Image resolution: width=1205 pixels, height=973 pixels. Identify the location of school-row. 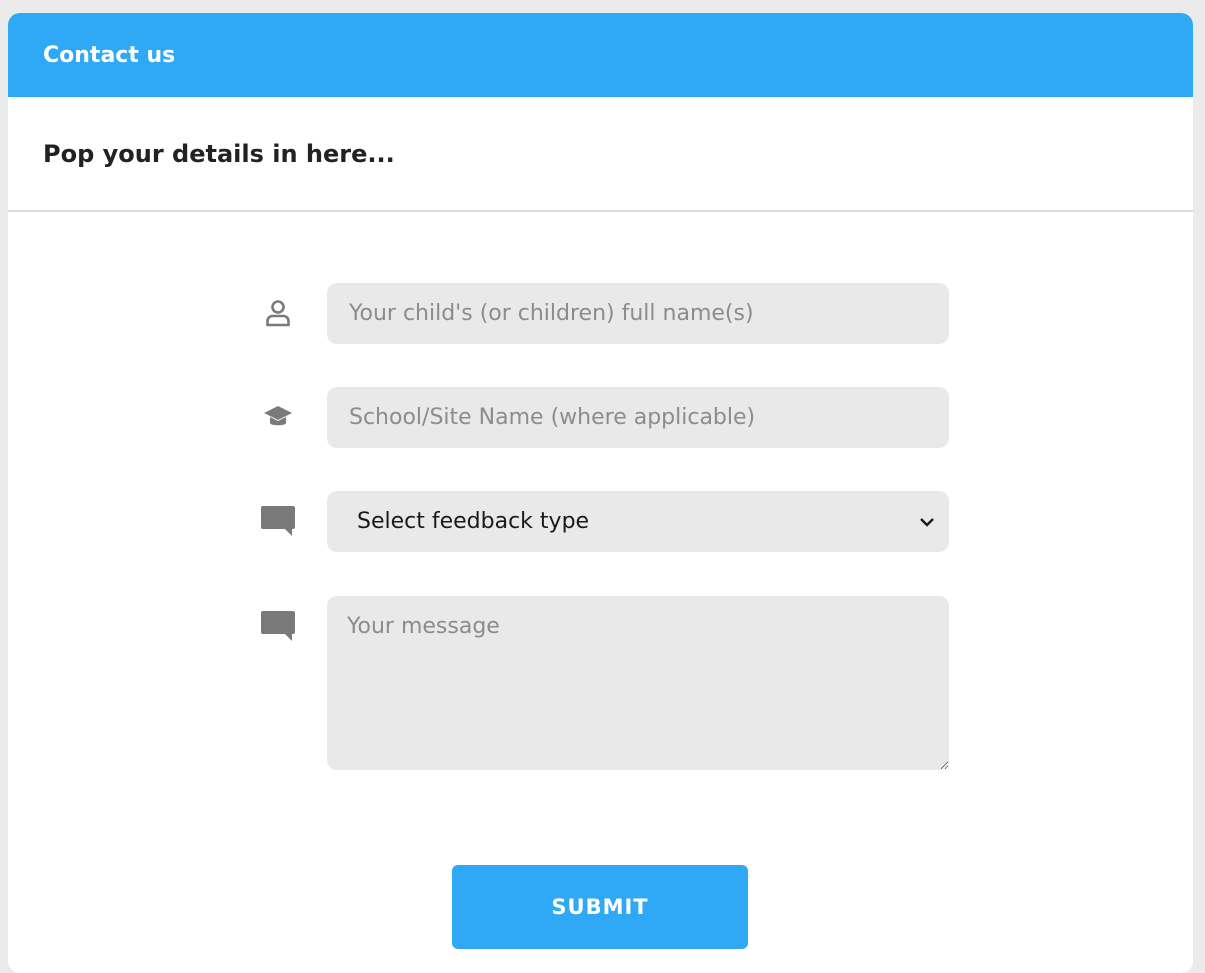
(603, 417).